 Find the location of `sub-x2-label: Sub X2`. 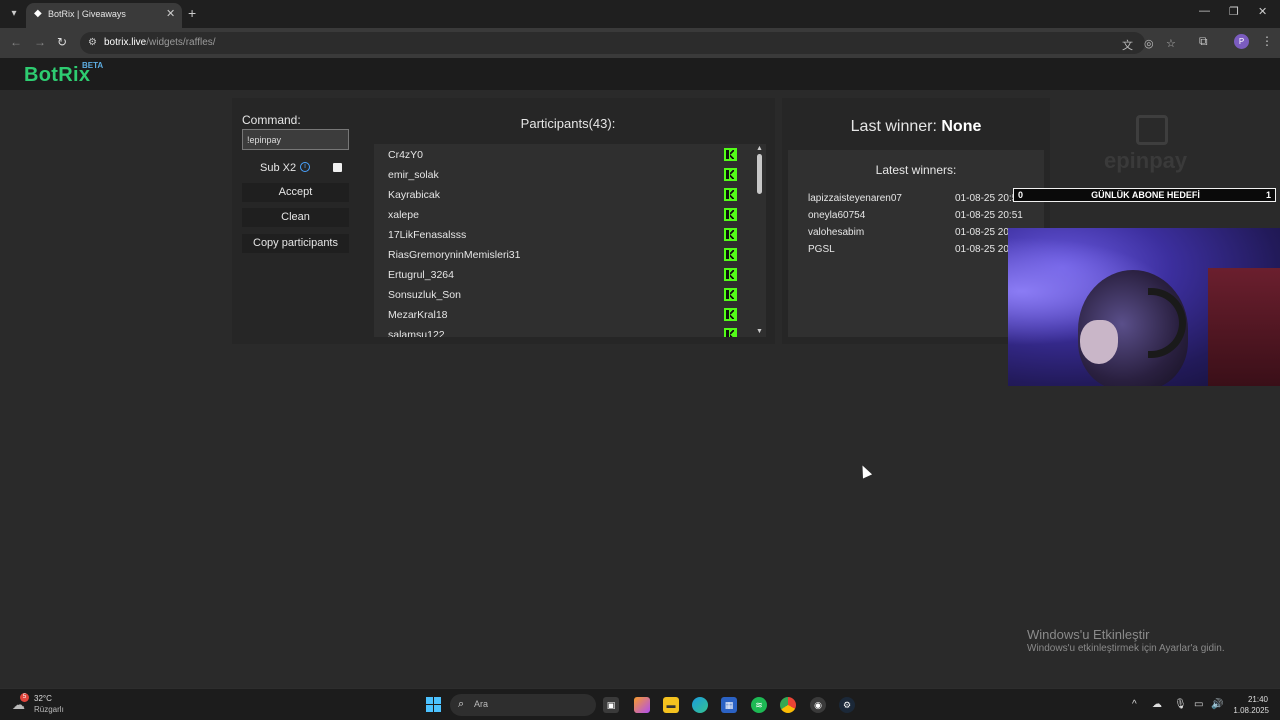

sub-x2-label: Sub X2 is located at coordinates (278, 168).